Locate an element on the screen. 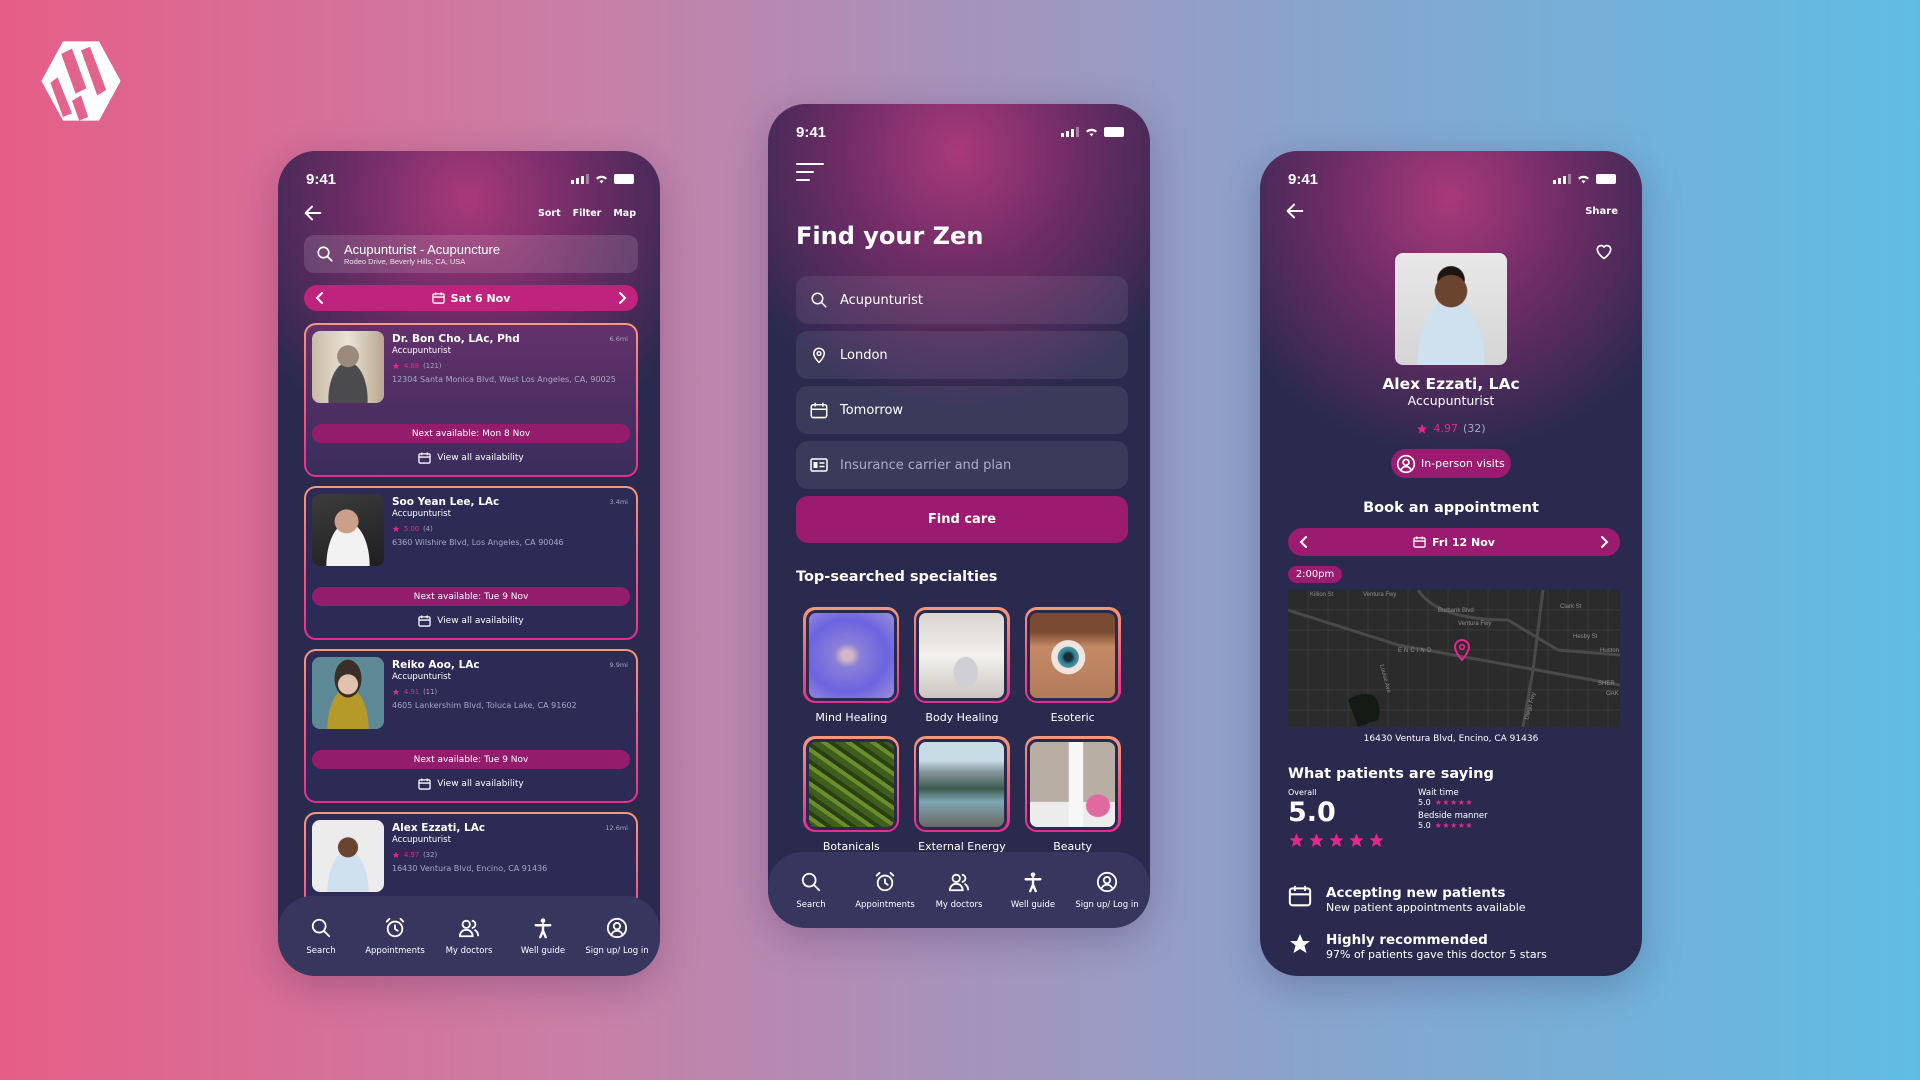  overall-label: Overall is located at coordinates (1302, 792).